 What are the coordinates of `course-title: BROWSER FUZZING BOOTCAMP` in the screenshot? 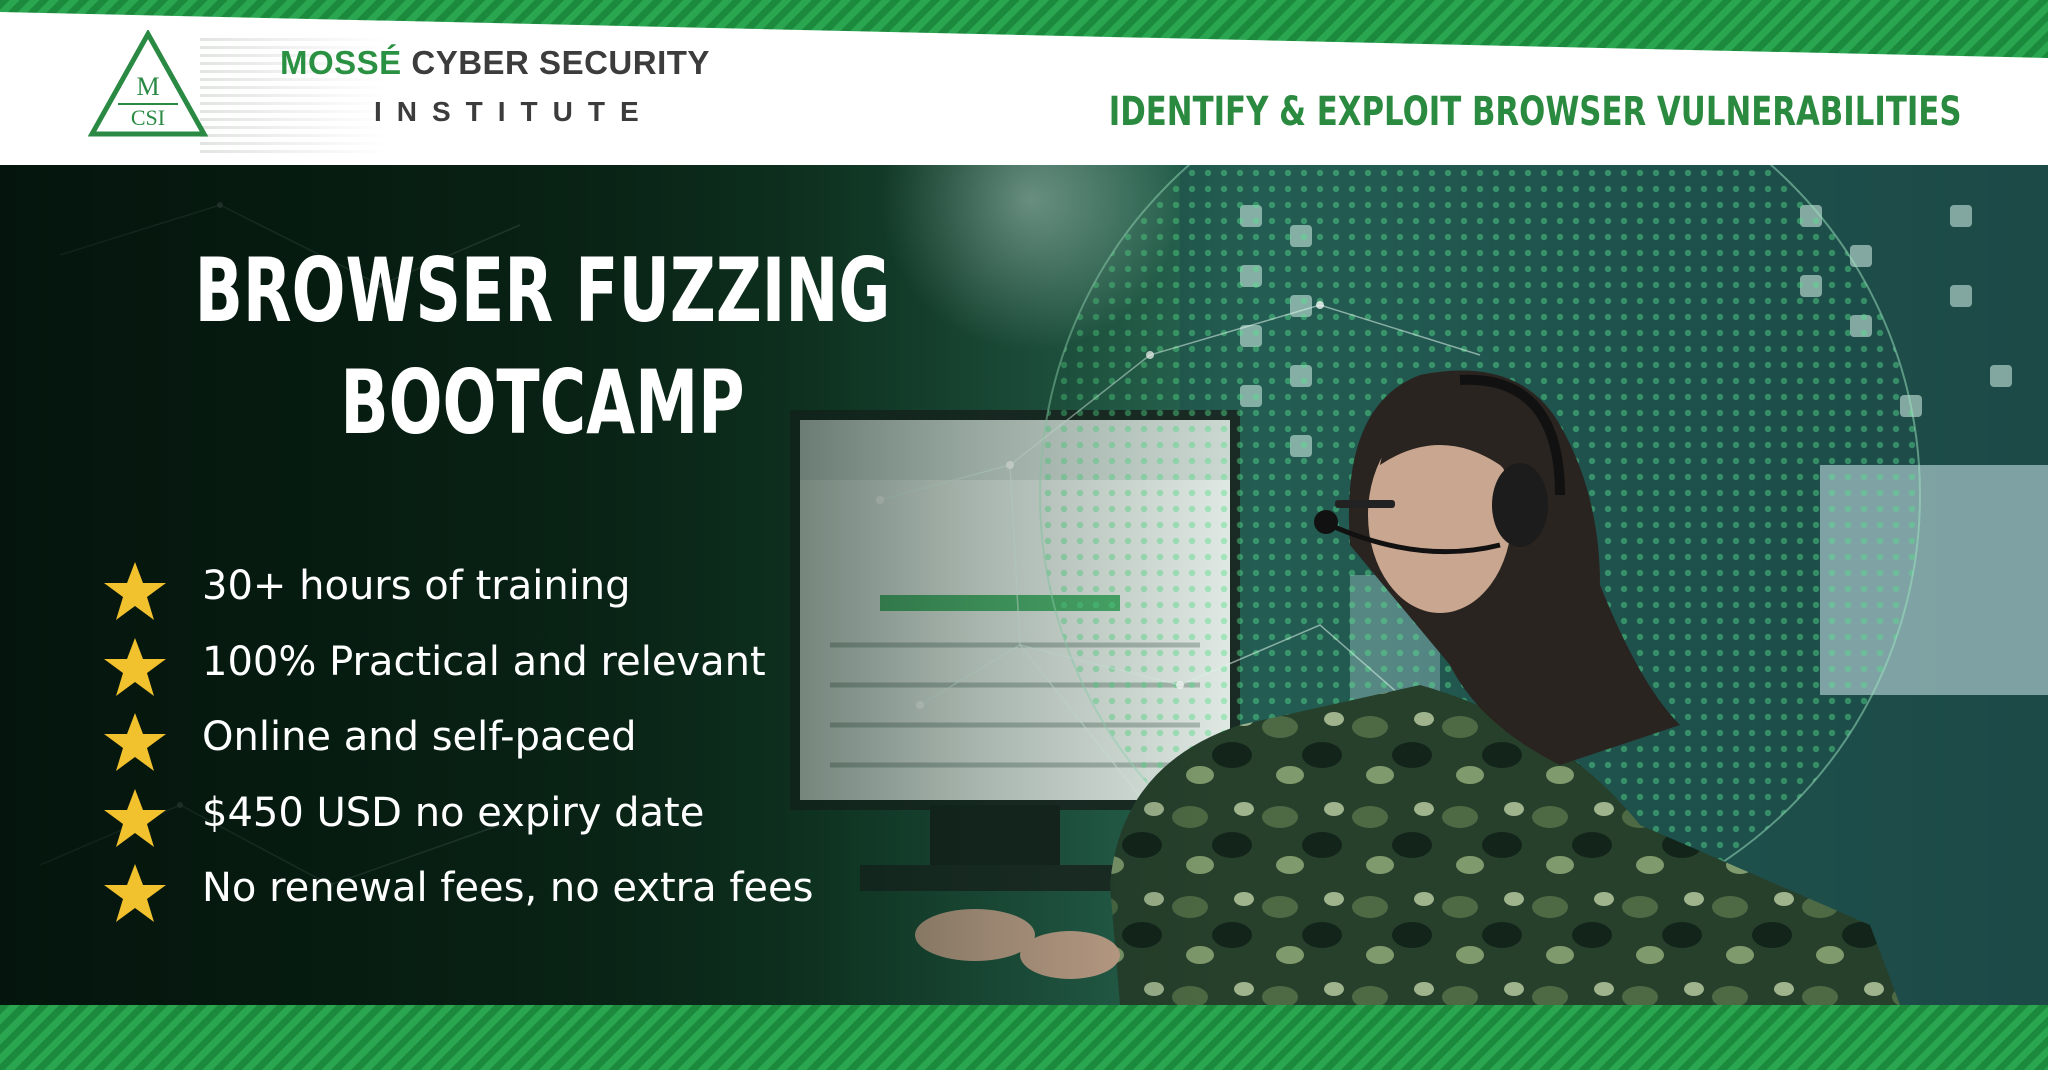 It's located at (542, 347).